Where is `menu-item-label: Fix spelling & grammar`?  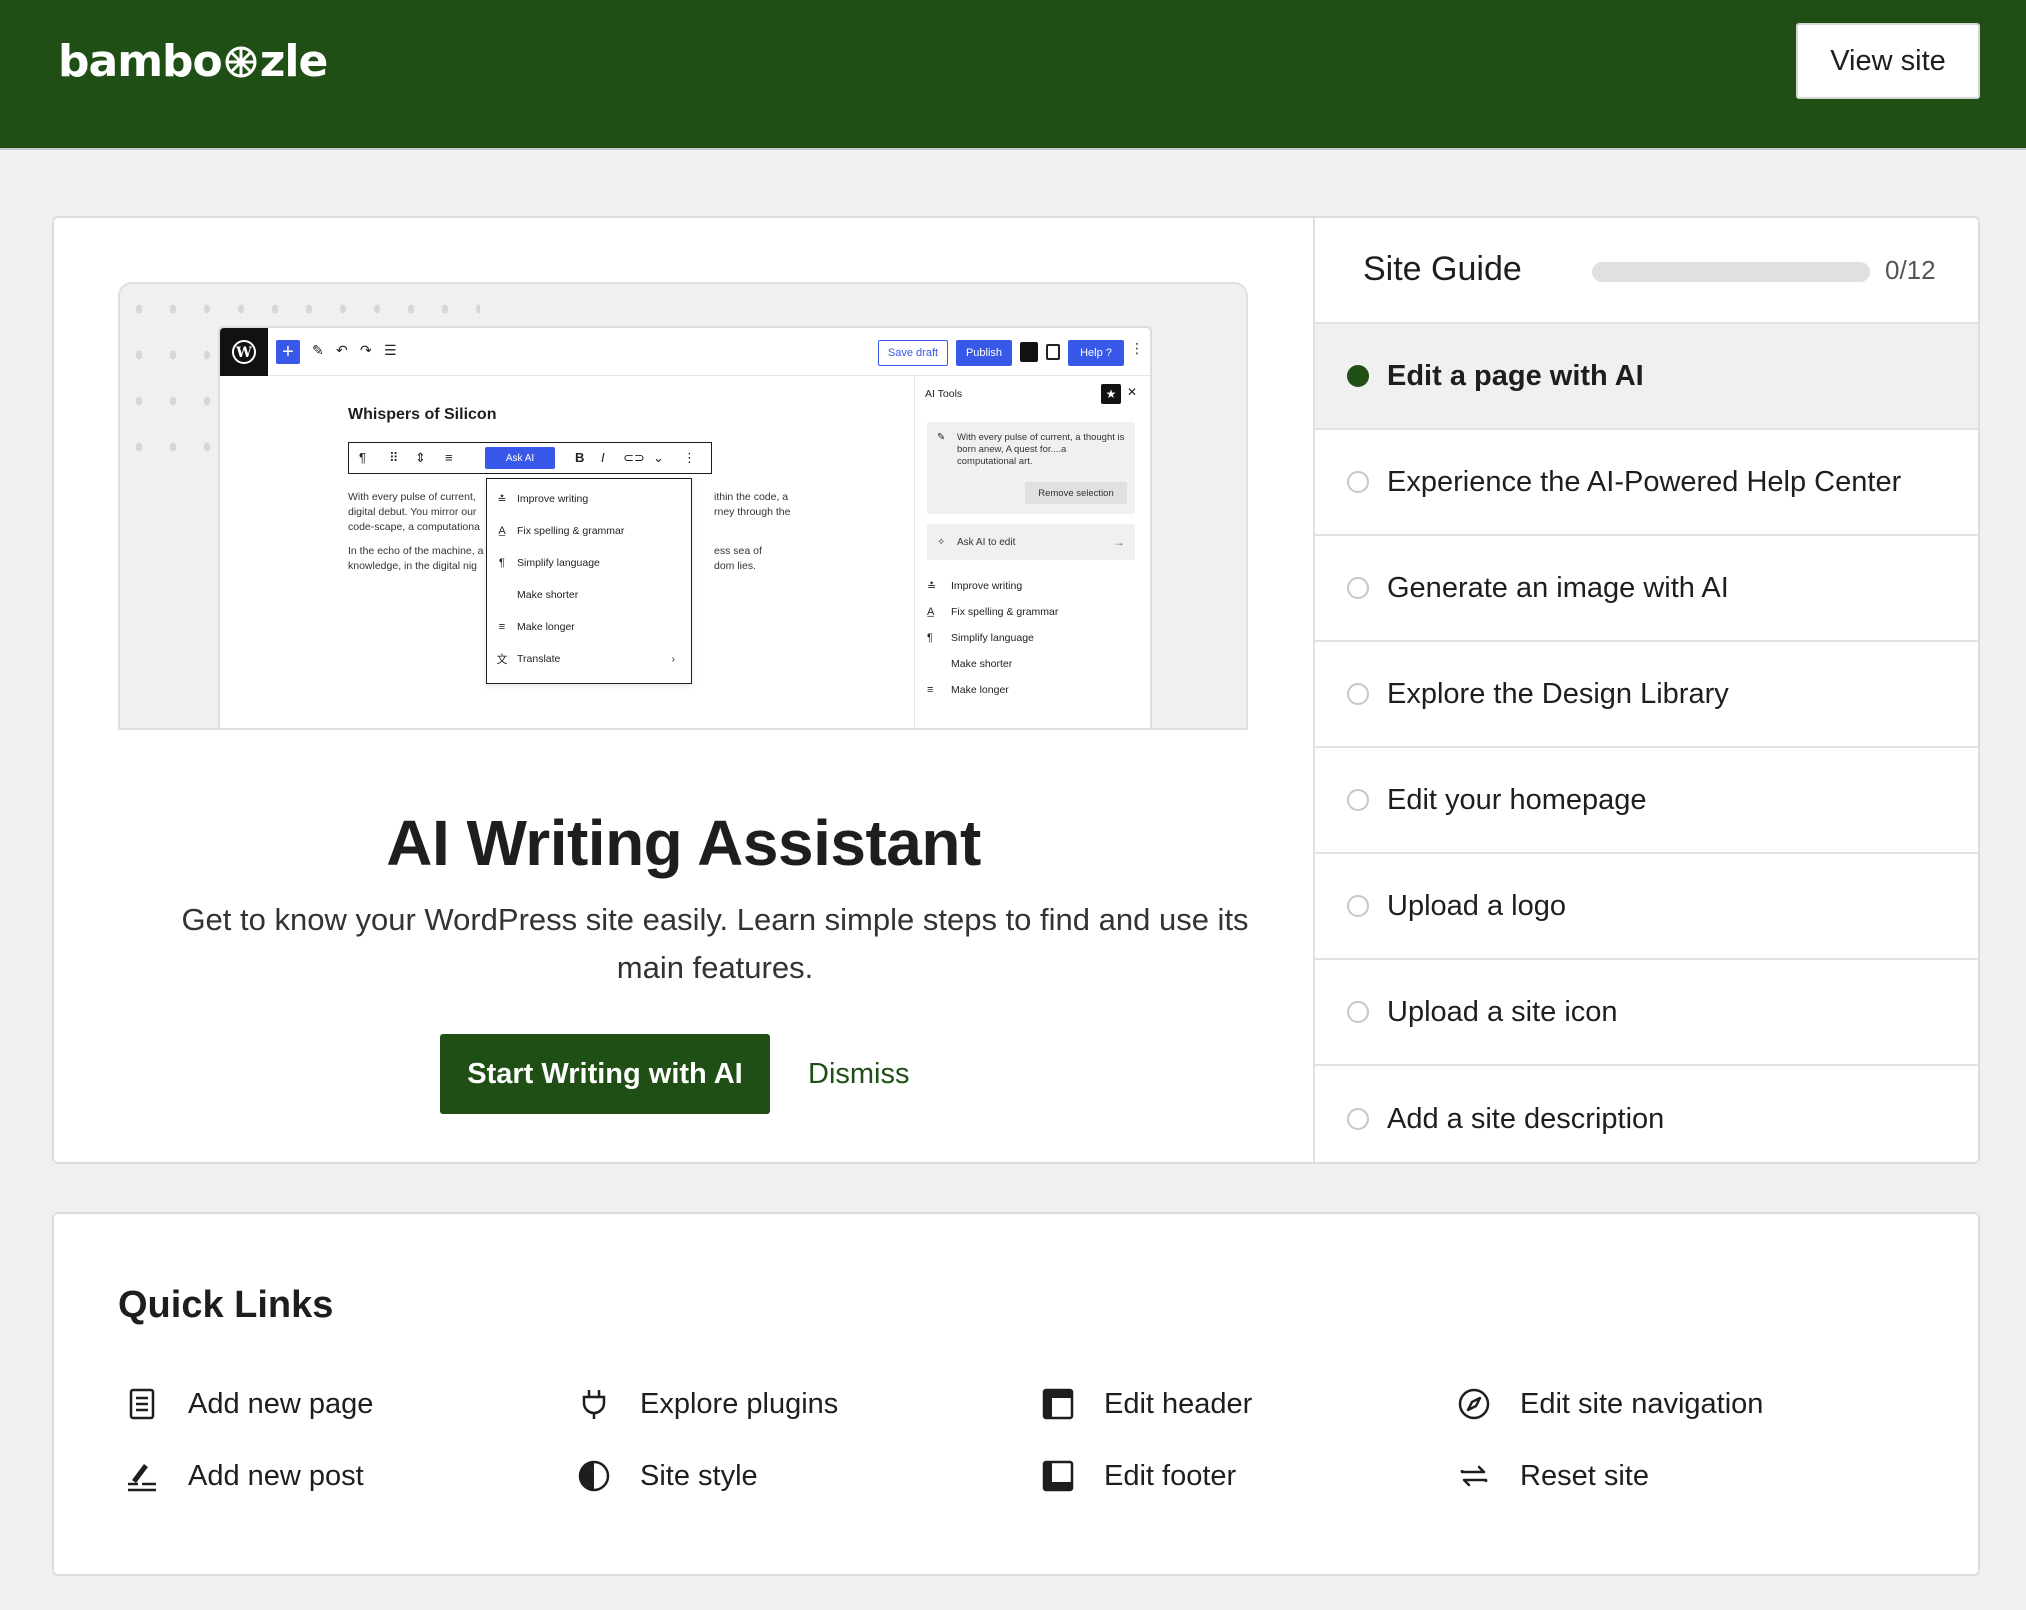
menu-item-label: Fix spelling & grammar is located at coordinates (571, 531).